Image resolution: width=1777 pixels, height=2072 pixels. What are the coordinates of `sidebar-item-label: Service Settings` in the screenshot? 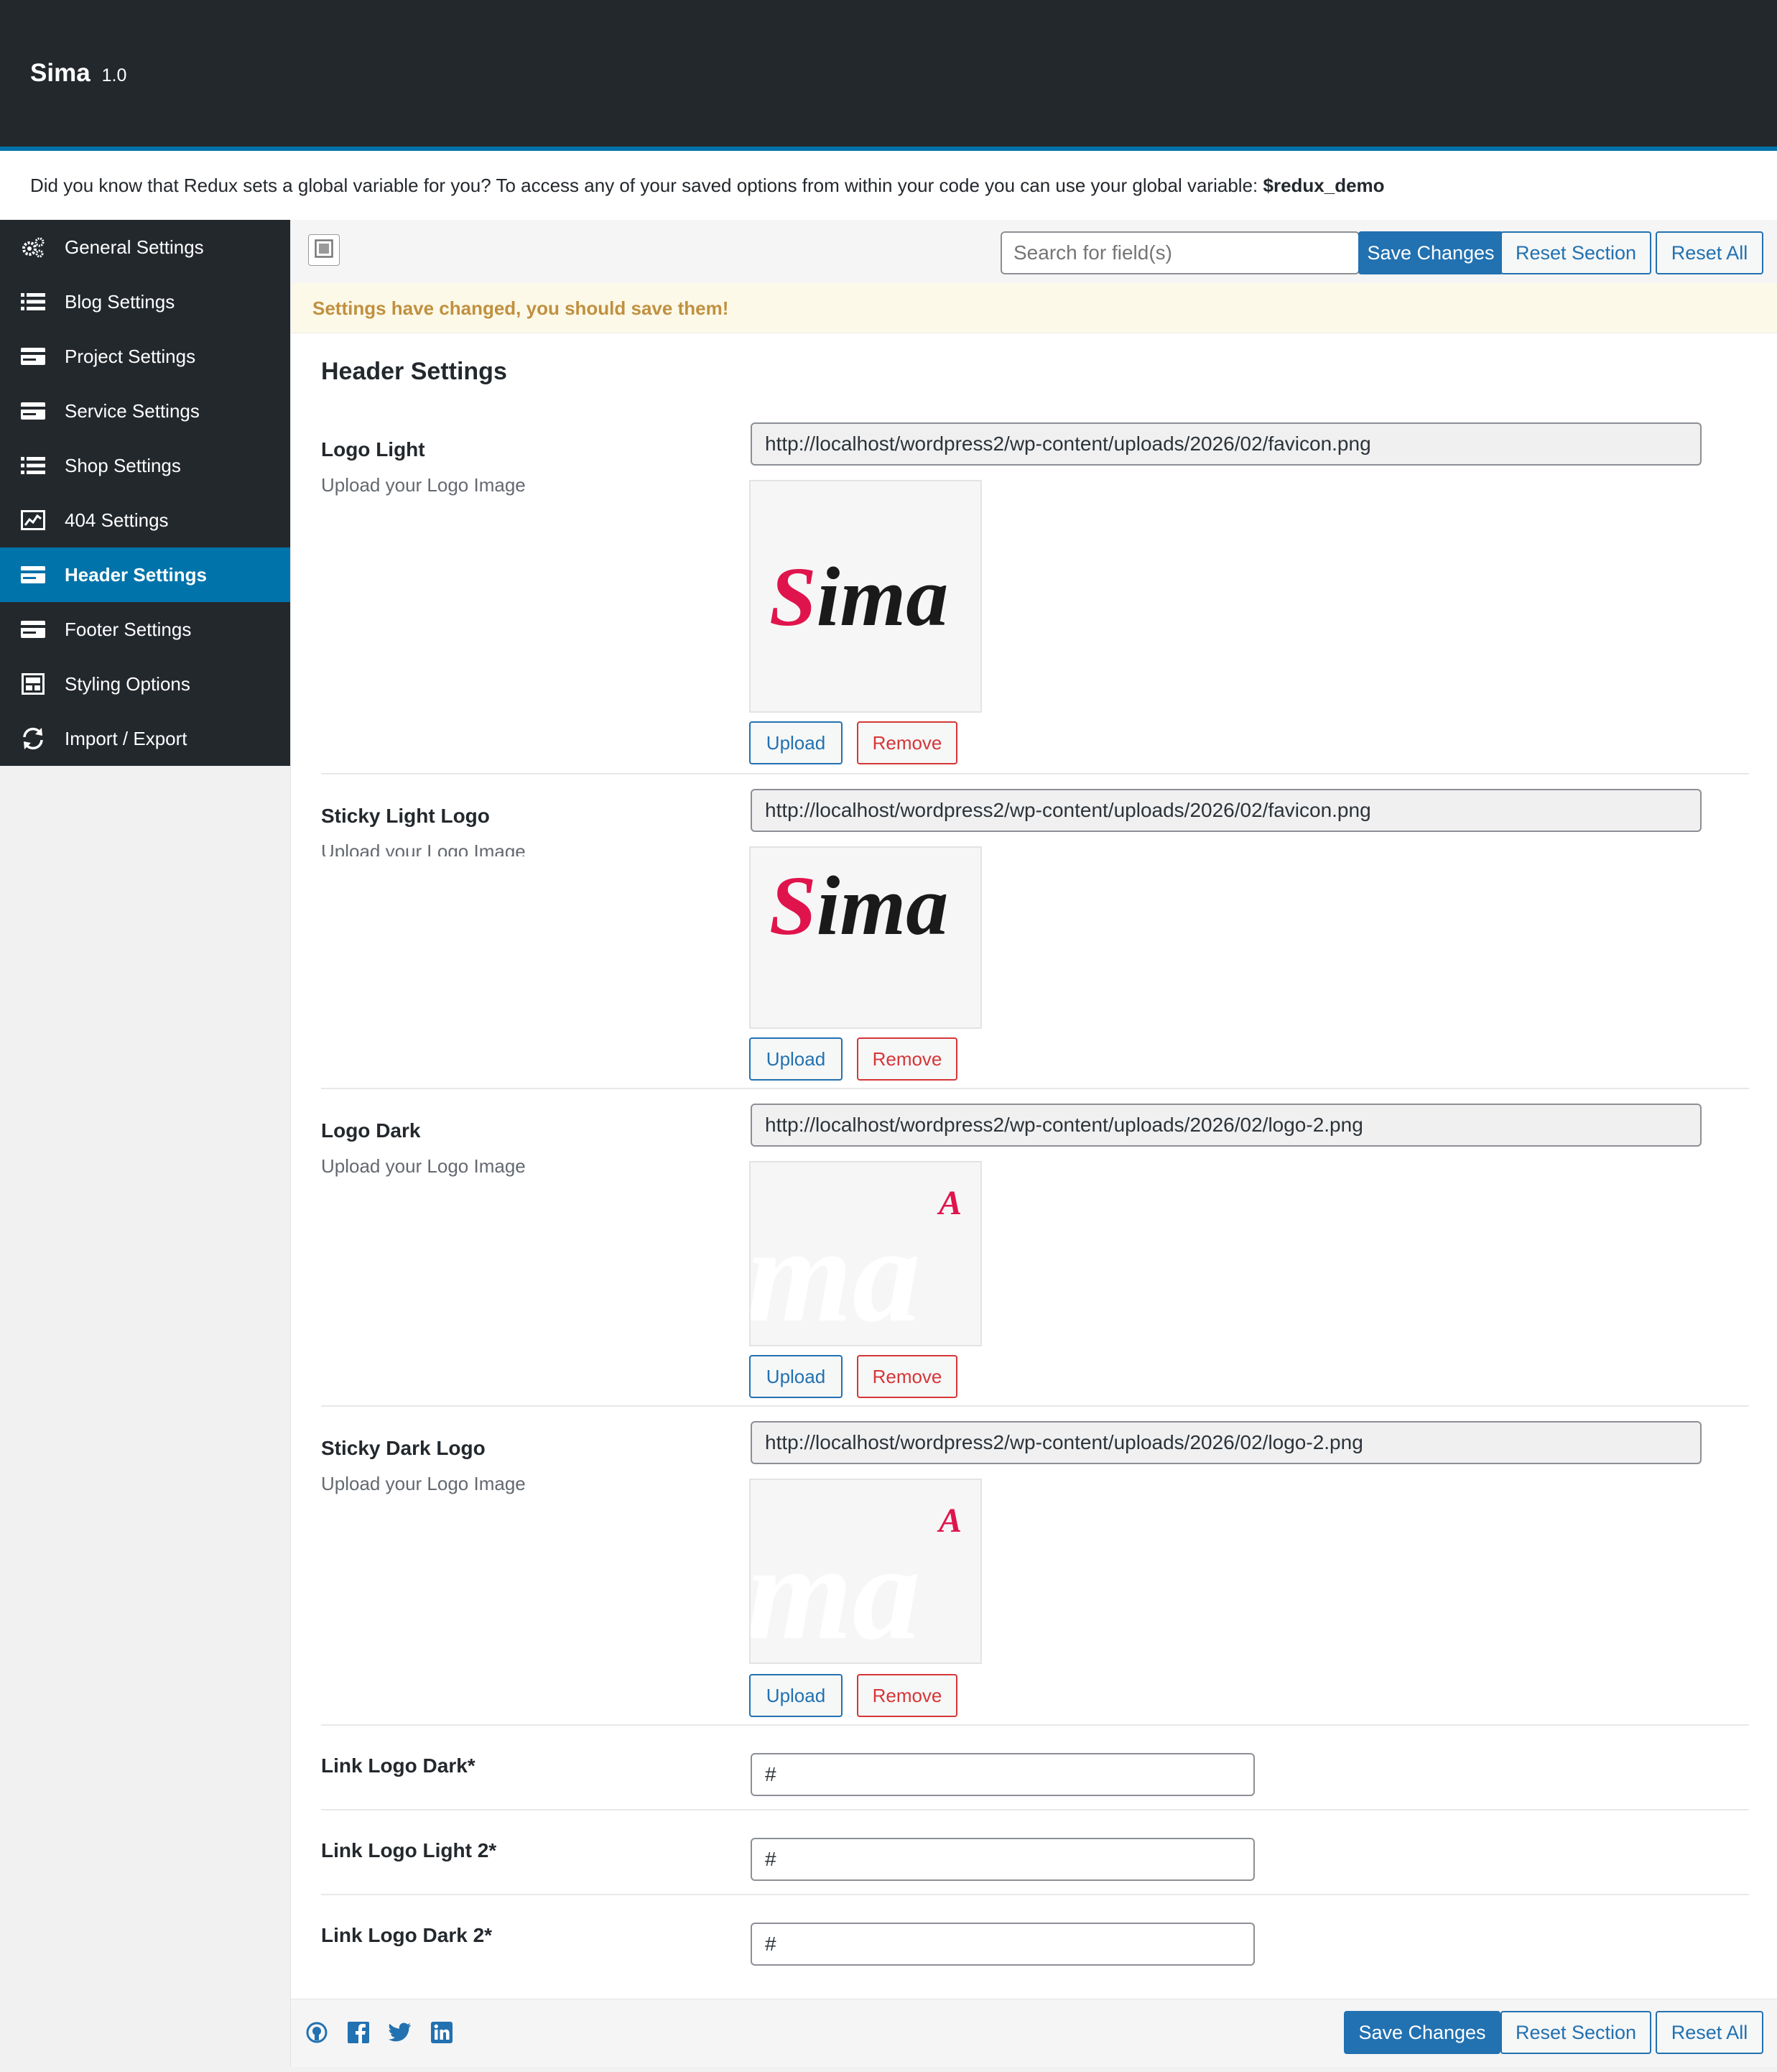 It's located at (132, 411).